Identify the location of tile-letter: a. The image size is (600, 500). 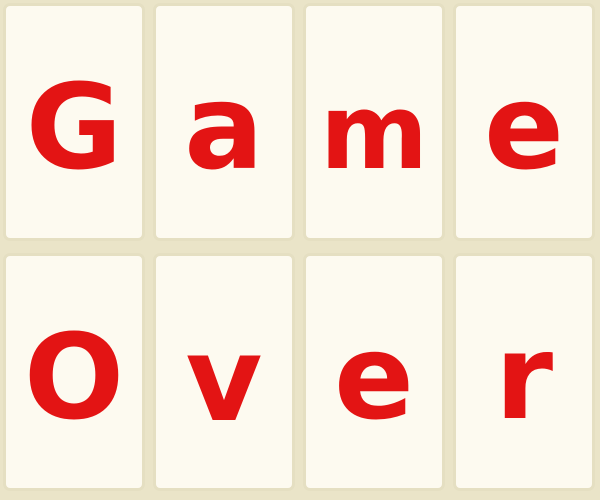
(224, 127).